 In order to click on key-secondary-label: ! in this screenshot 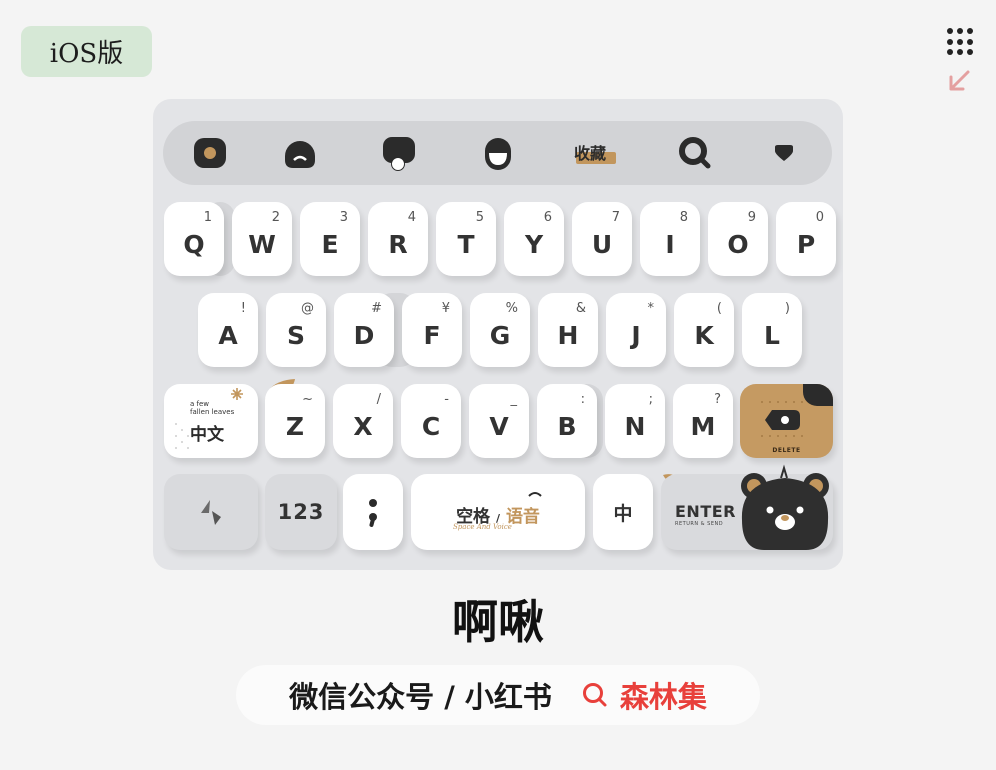, I will do `click(243, 308)`.